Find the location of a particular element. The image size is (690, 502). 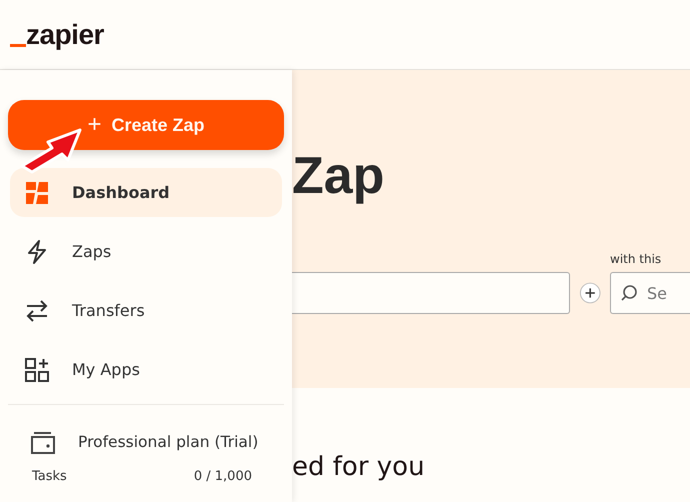

apps-grid-icon is located at coordinates (37, 369).